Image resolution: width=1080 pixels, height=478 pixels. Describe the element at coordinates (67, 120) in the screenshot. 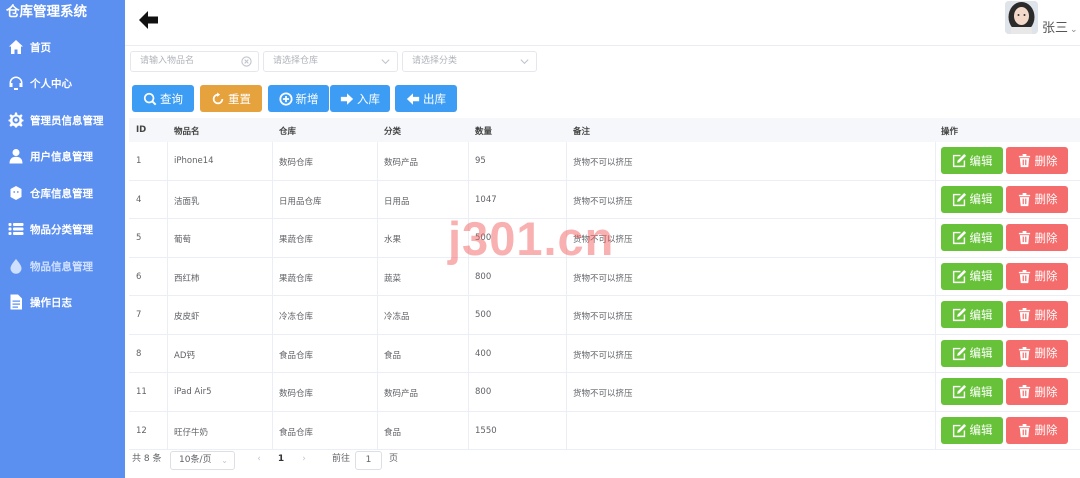

I see `sidebar-item-label: 管理员信息管理` at that location.